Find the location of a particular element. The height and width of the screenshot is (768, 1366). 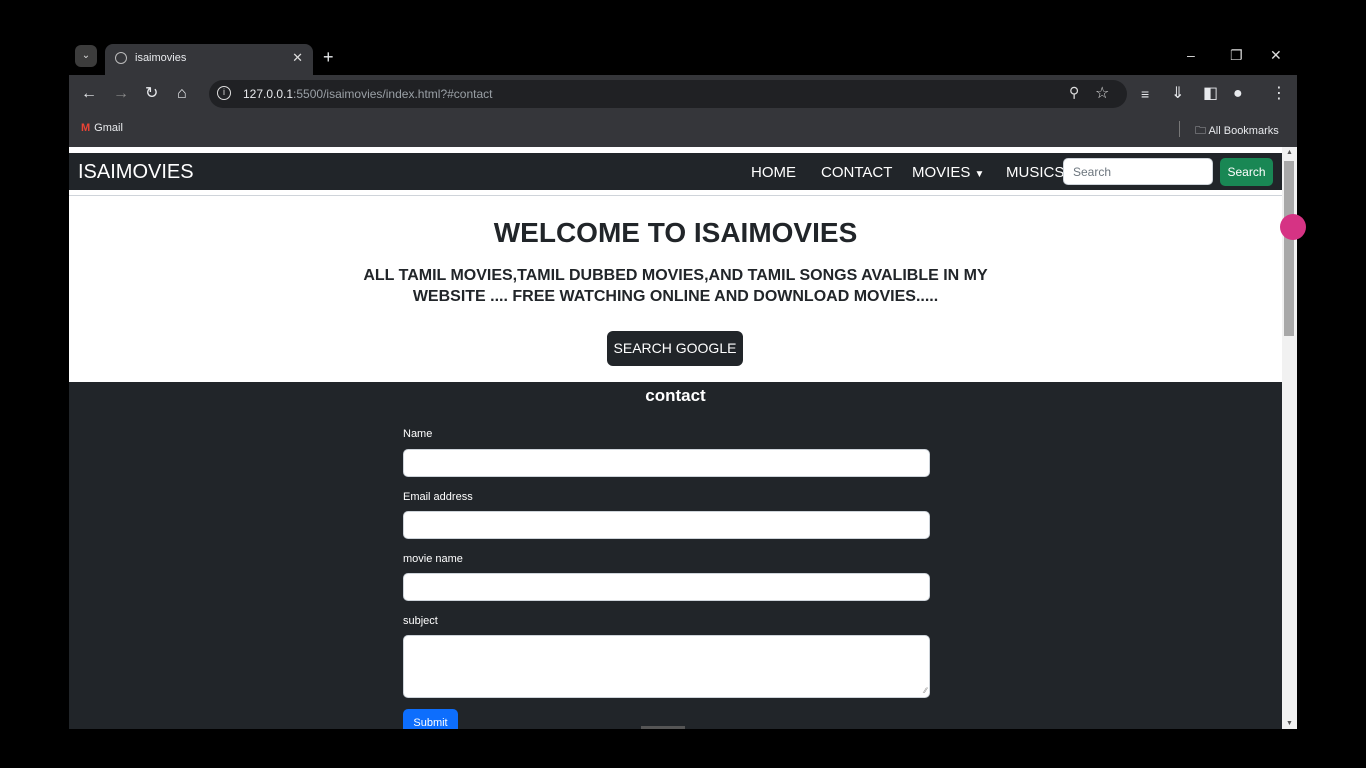

name-field is located at coordinates (666, 463).